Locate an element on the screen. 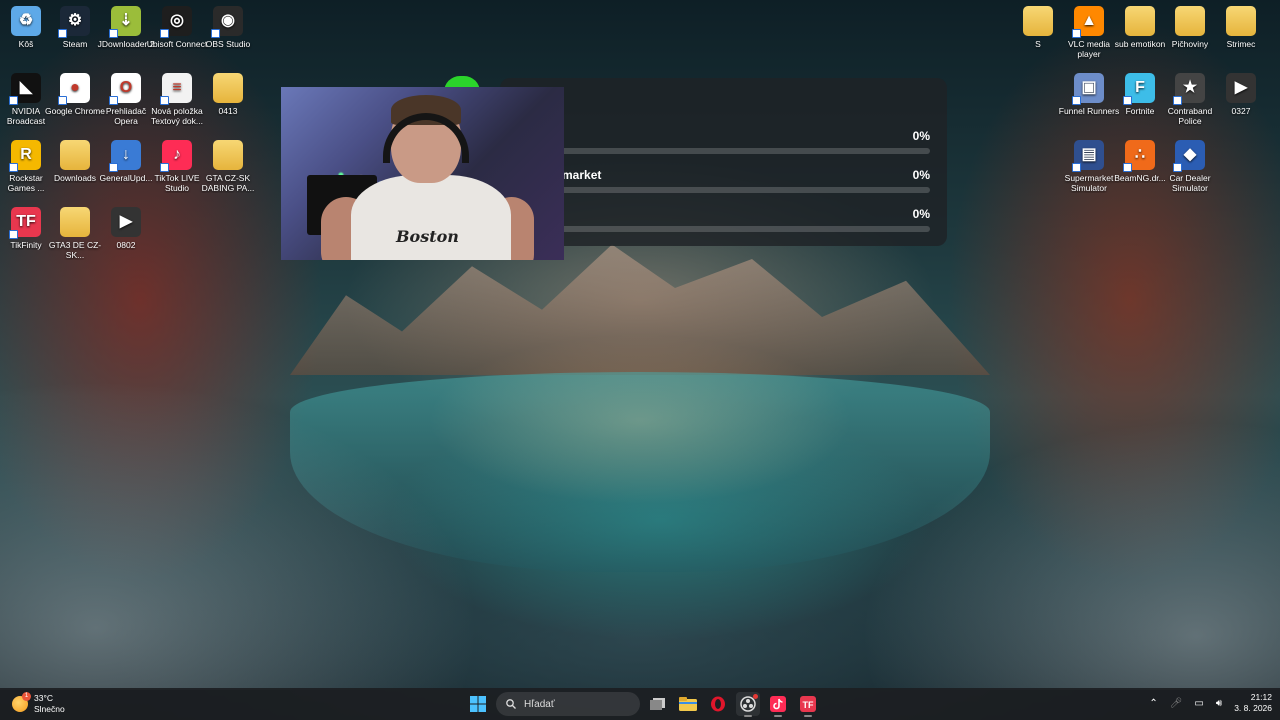  vlc-icon: ▲ is located at coordinates (1088, 22).